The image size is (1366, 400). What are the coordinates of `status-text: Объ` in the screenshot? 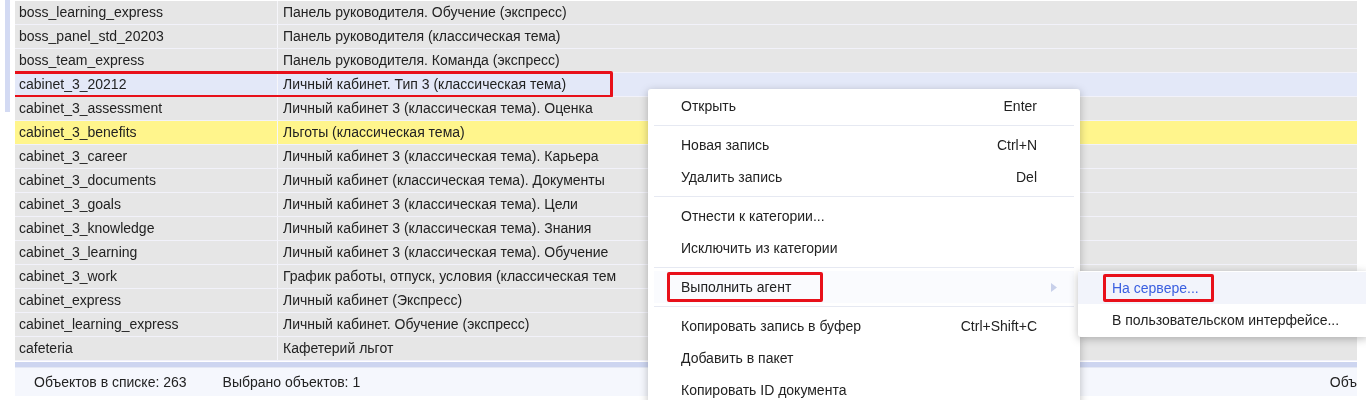 It's located at (1343, 382).